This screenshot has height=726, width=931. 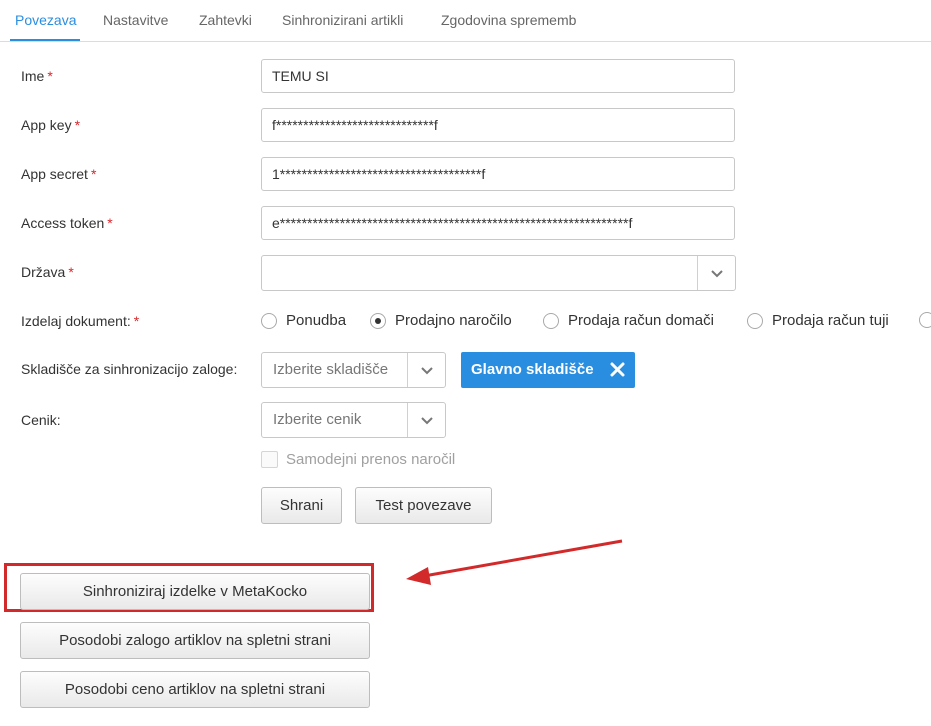 What do you see at coordinates (135, 20) in the screenshot?
I see `tab-nastavitve: Nastavitve` at bounding box center [135, 20].